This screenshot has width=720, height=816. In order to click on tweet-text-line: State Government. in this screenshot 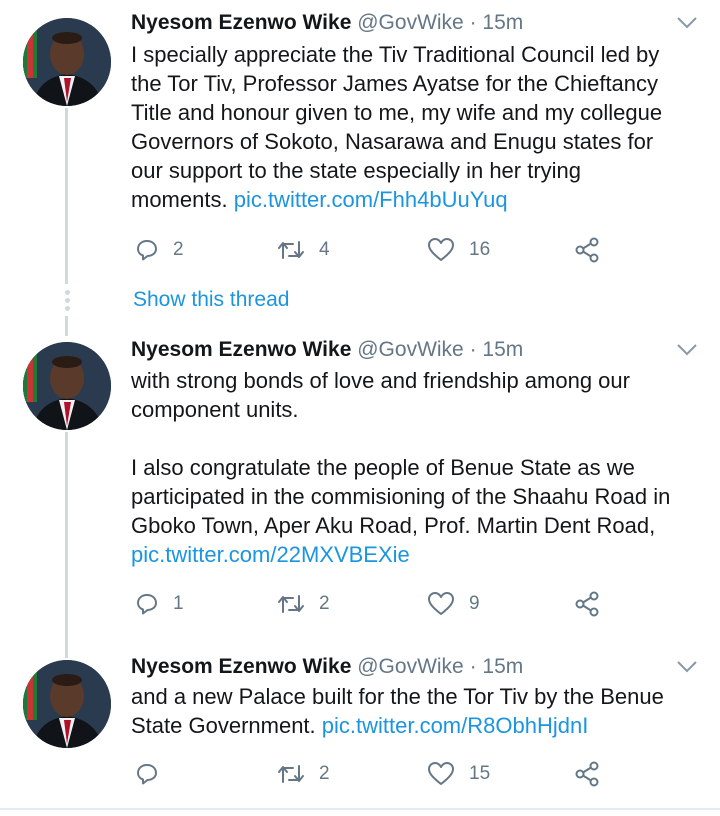, I will do `click(226, 725)`.